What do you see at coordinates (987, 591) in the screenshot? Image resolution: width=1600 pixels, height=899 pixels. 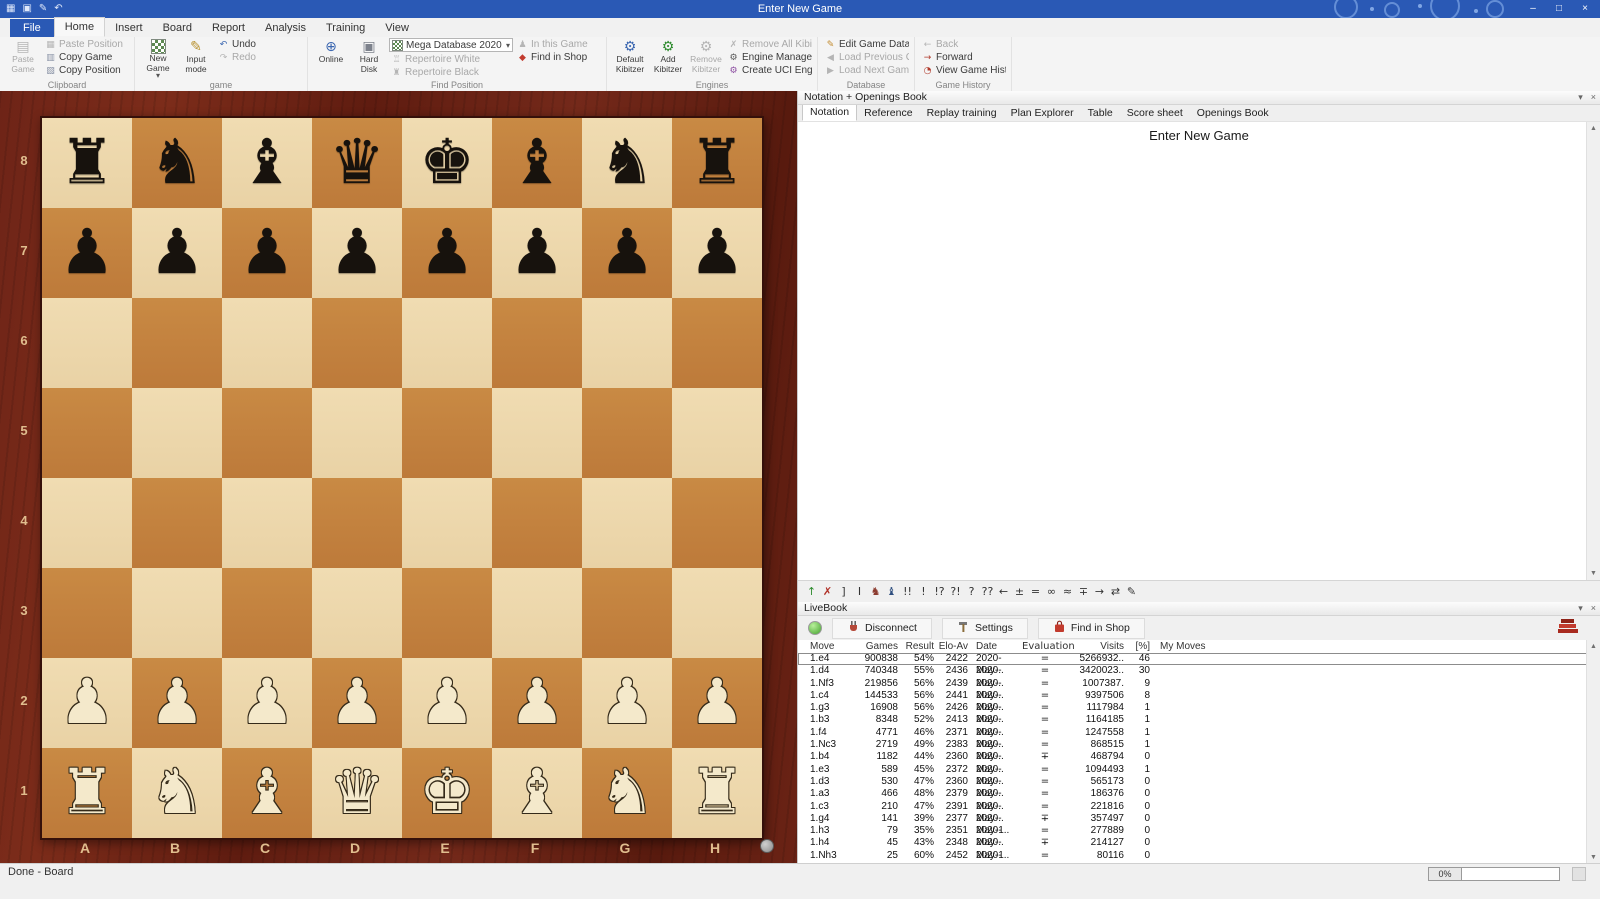 I see `annotation-symbol-button: ??` at bounding box center [987, 591].